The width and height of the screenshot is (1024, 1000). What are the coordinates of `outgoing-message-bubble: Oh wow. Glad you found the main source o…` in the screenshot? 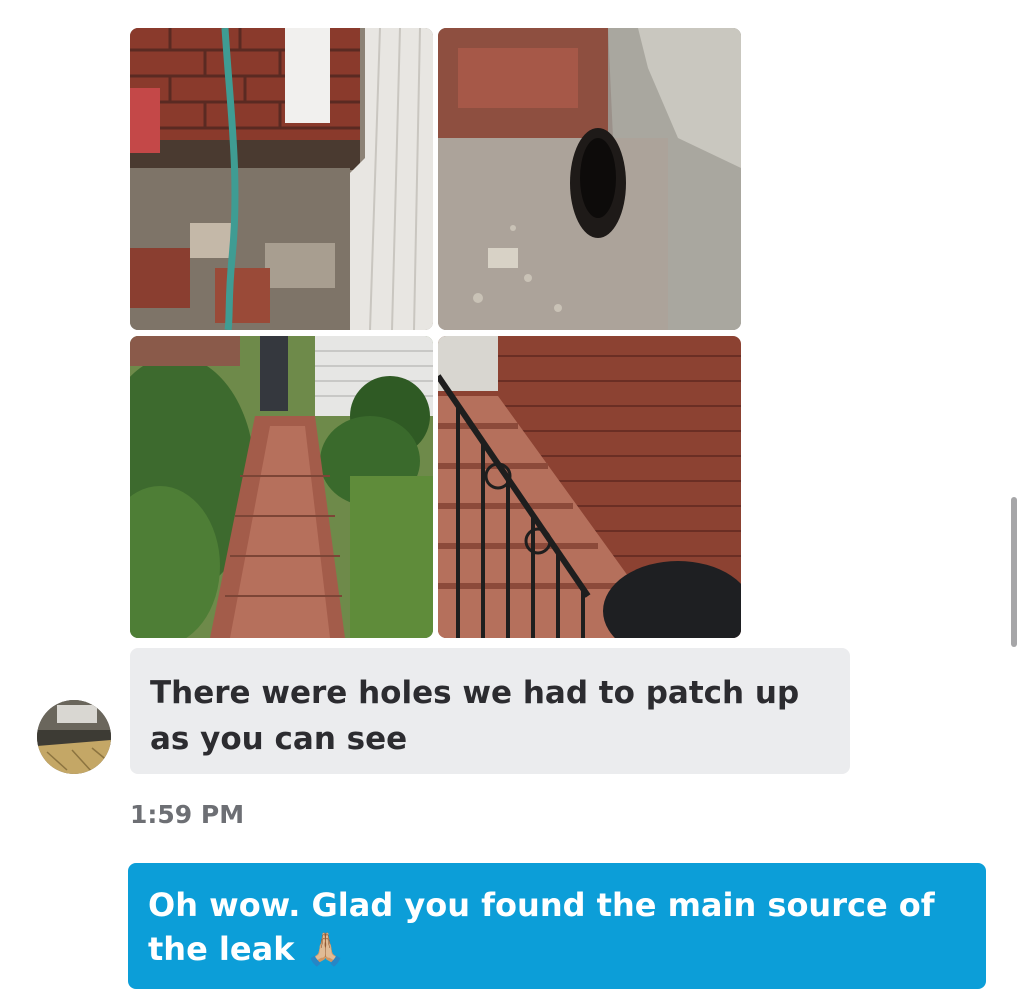 It's located at (557, 926).